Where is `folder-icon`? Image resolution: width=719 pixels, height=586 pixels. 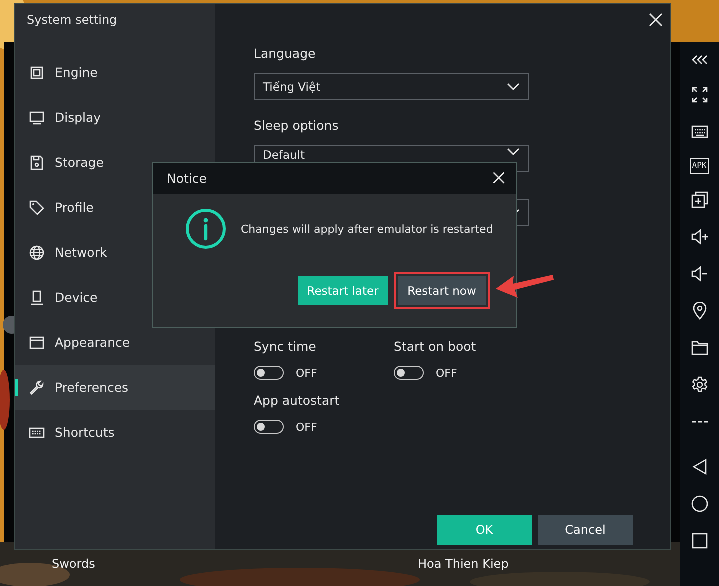
folder-icon is located at coordinates (699, 348).